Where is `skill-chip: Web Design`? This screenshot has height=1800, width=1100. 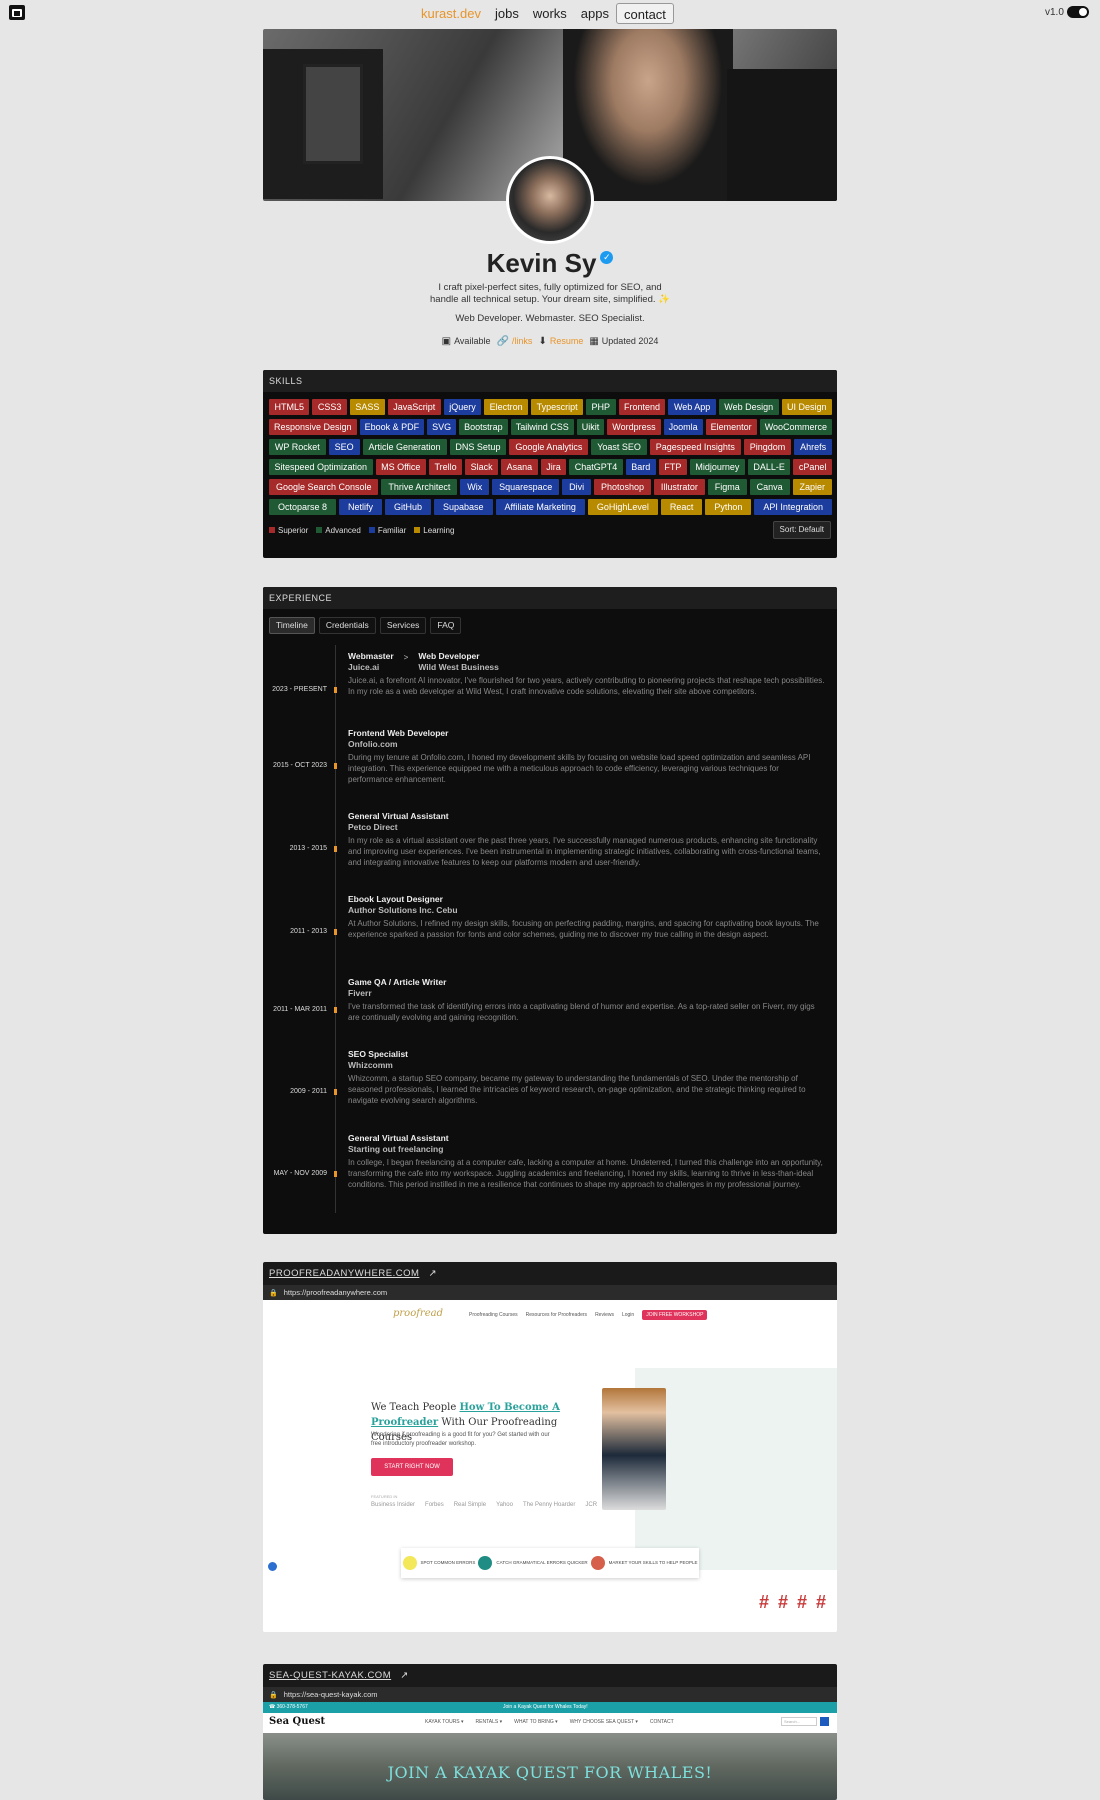 skill-chip: Web Design is located at coordinates (748, 407).